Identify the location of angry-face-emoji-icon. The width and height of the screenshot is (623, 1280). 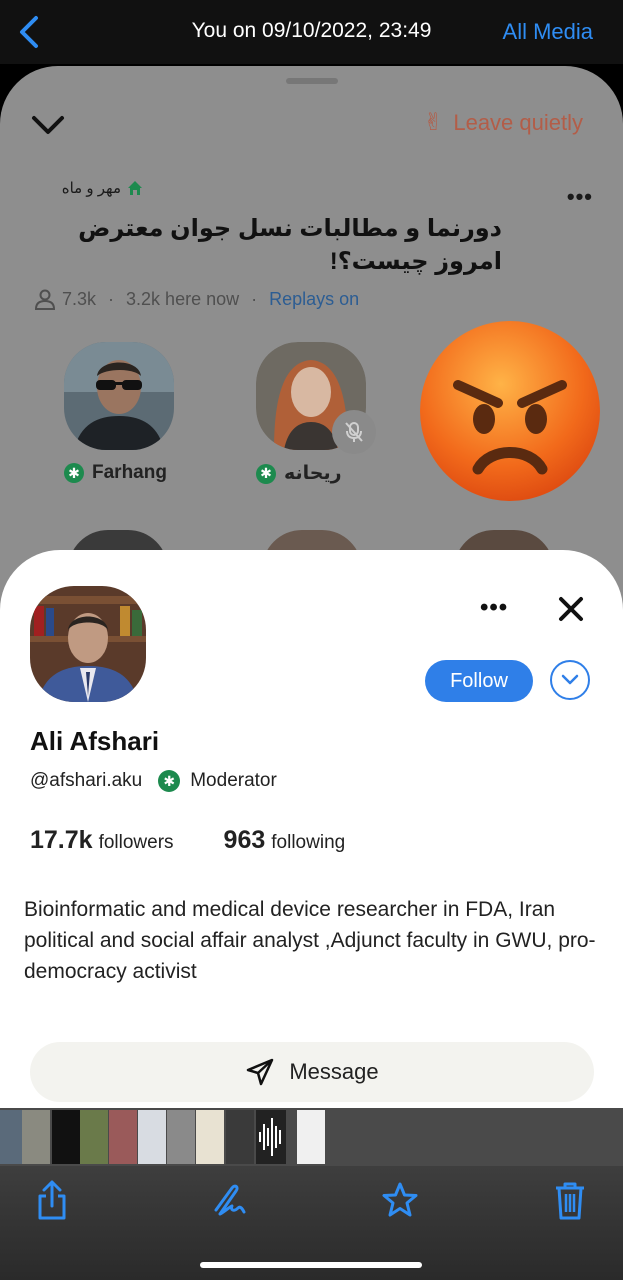
(510, 411).